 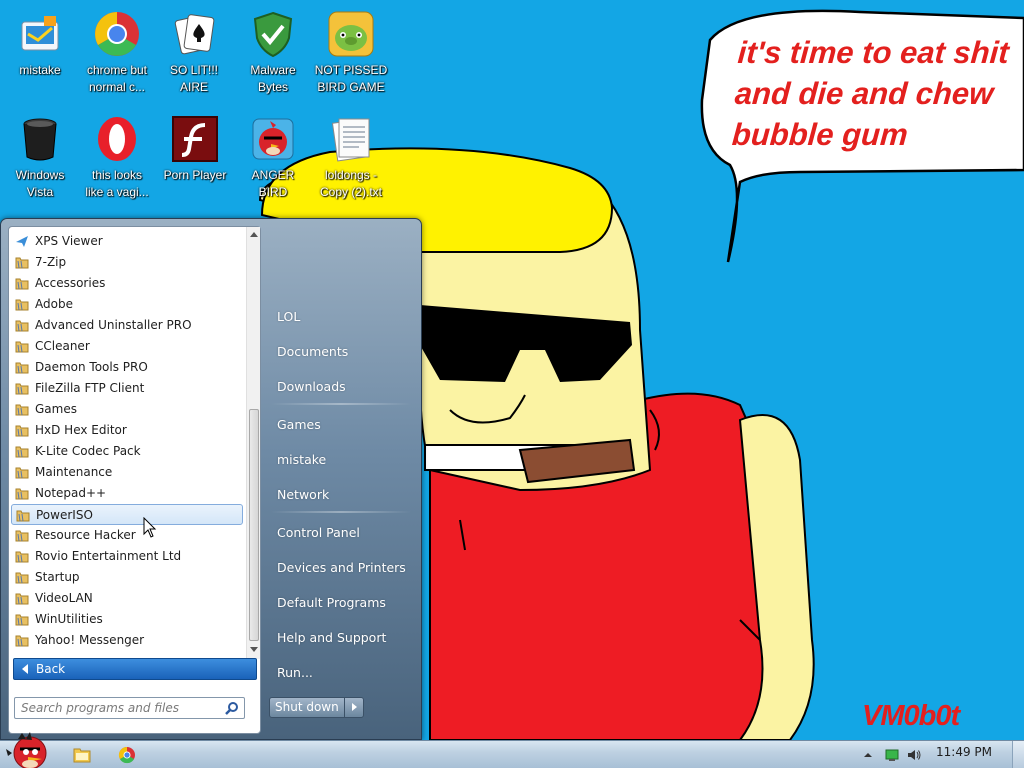 I want to click on program-item-poweriso: PowerISO, so click(x=127, y=514).